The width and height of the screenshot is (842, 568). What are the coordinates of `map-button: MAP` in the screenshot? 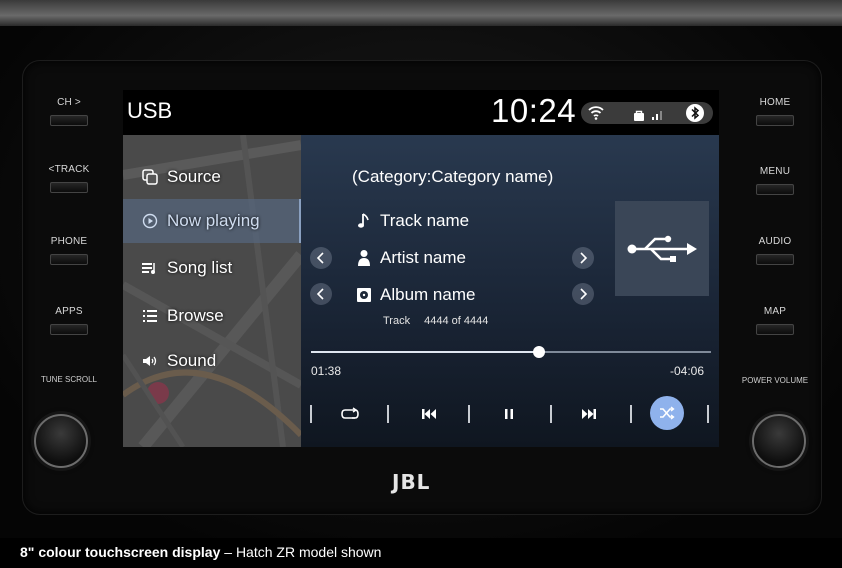 It's located at (775, 320).